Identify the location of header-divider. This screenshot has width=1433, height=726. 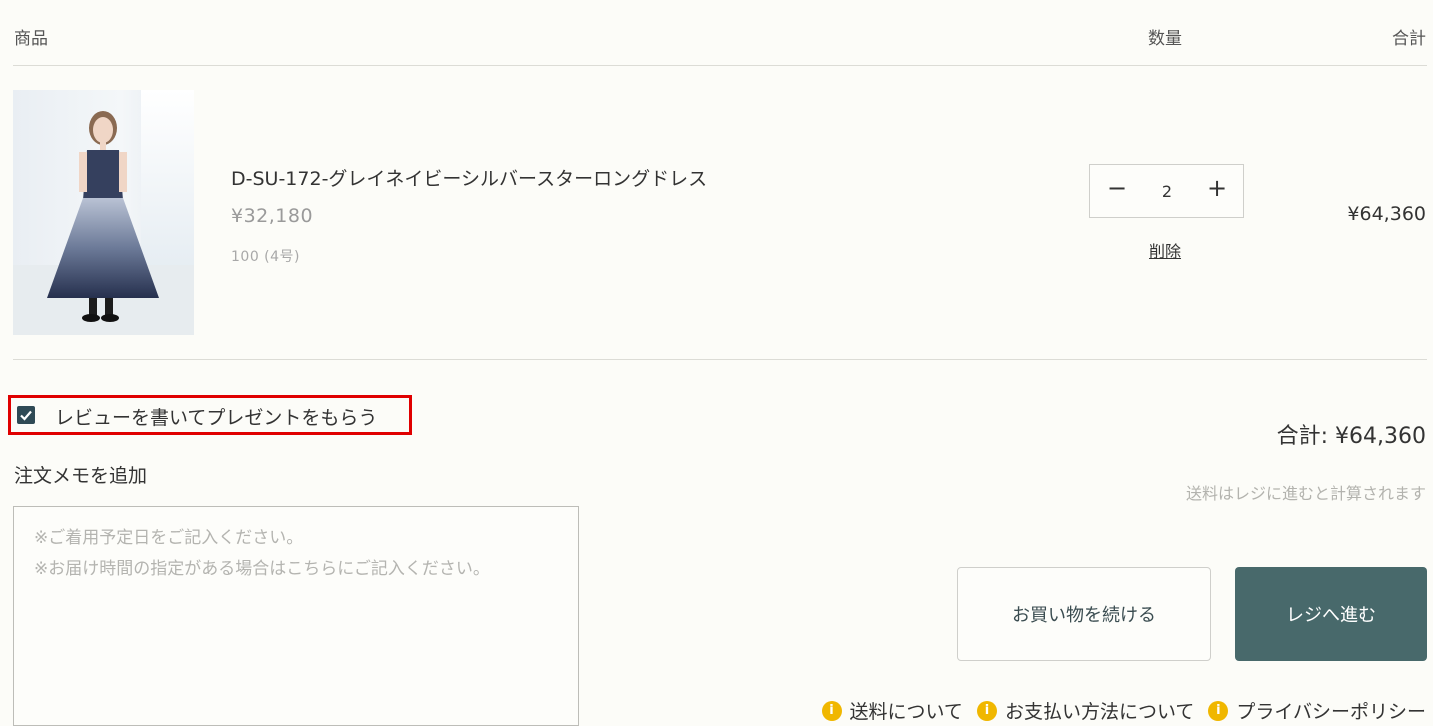
(720, 65).